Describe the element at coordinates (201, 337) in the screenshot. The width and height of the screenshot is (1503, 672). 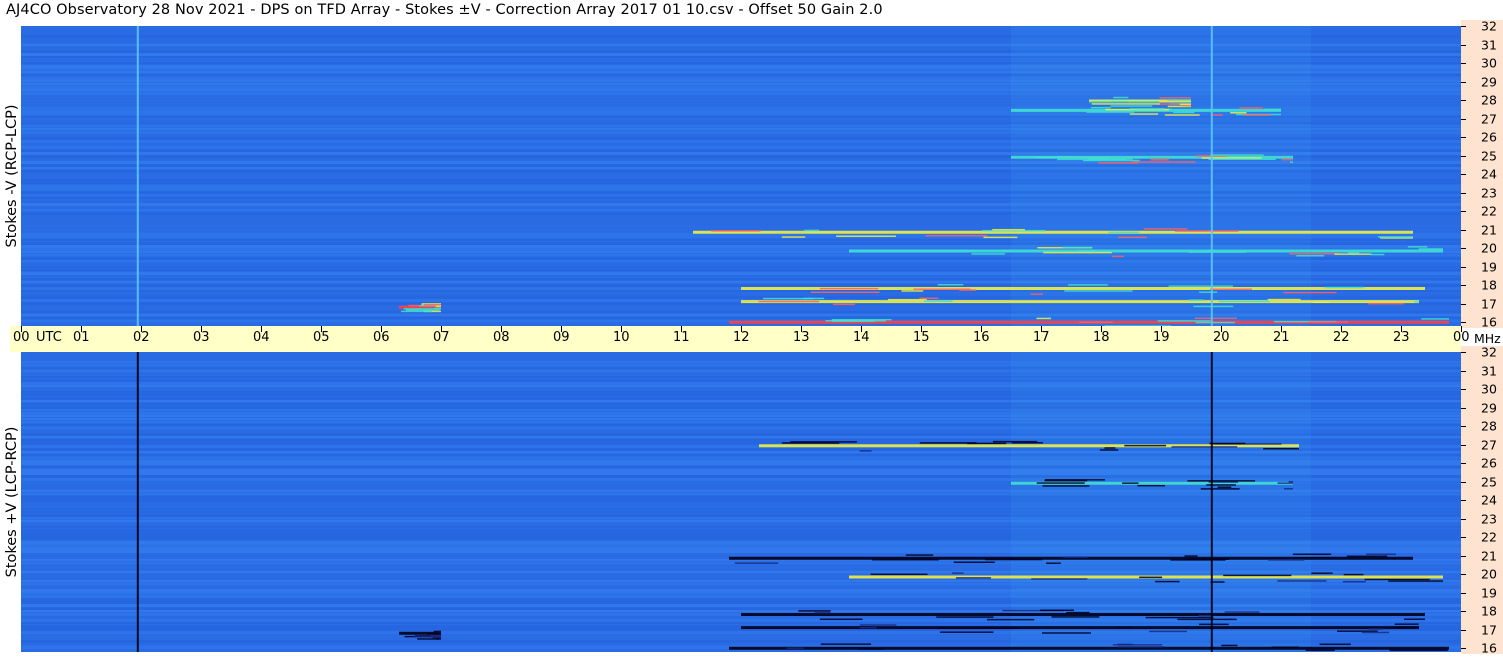
I see `utc-hour-label: 03` at that location.